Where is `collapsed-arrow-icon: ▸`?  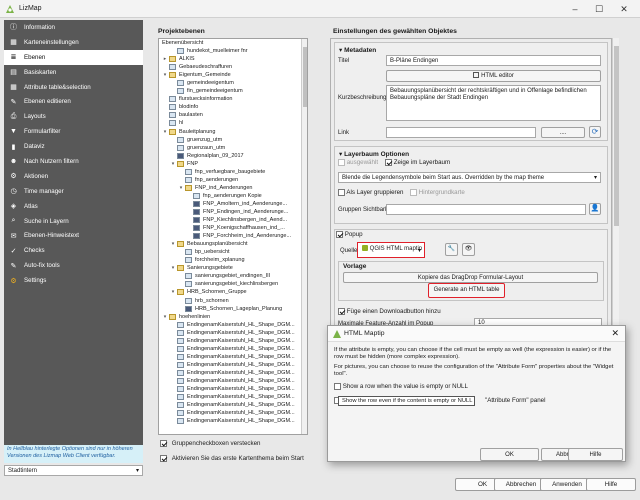
collapsed-arrow-icon: ▸ is located at coordinates (165, 59).